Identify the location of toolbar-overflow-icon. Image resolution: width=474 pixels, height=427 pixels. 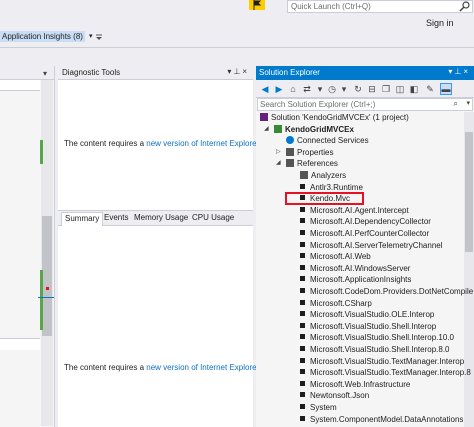
(99, 38).